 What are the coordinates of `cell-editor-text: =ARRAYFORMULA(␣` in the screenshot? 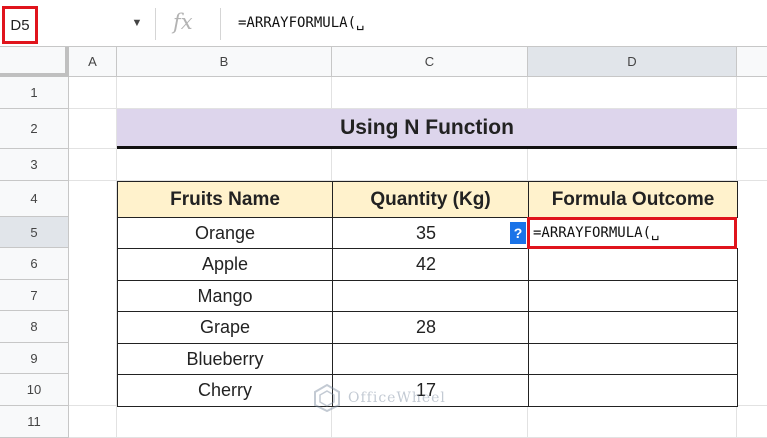 It's located at (596, 233).